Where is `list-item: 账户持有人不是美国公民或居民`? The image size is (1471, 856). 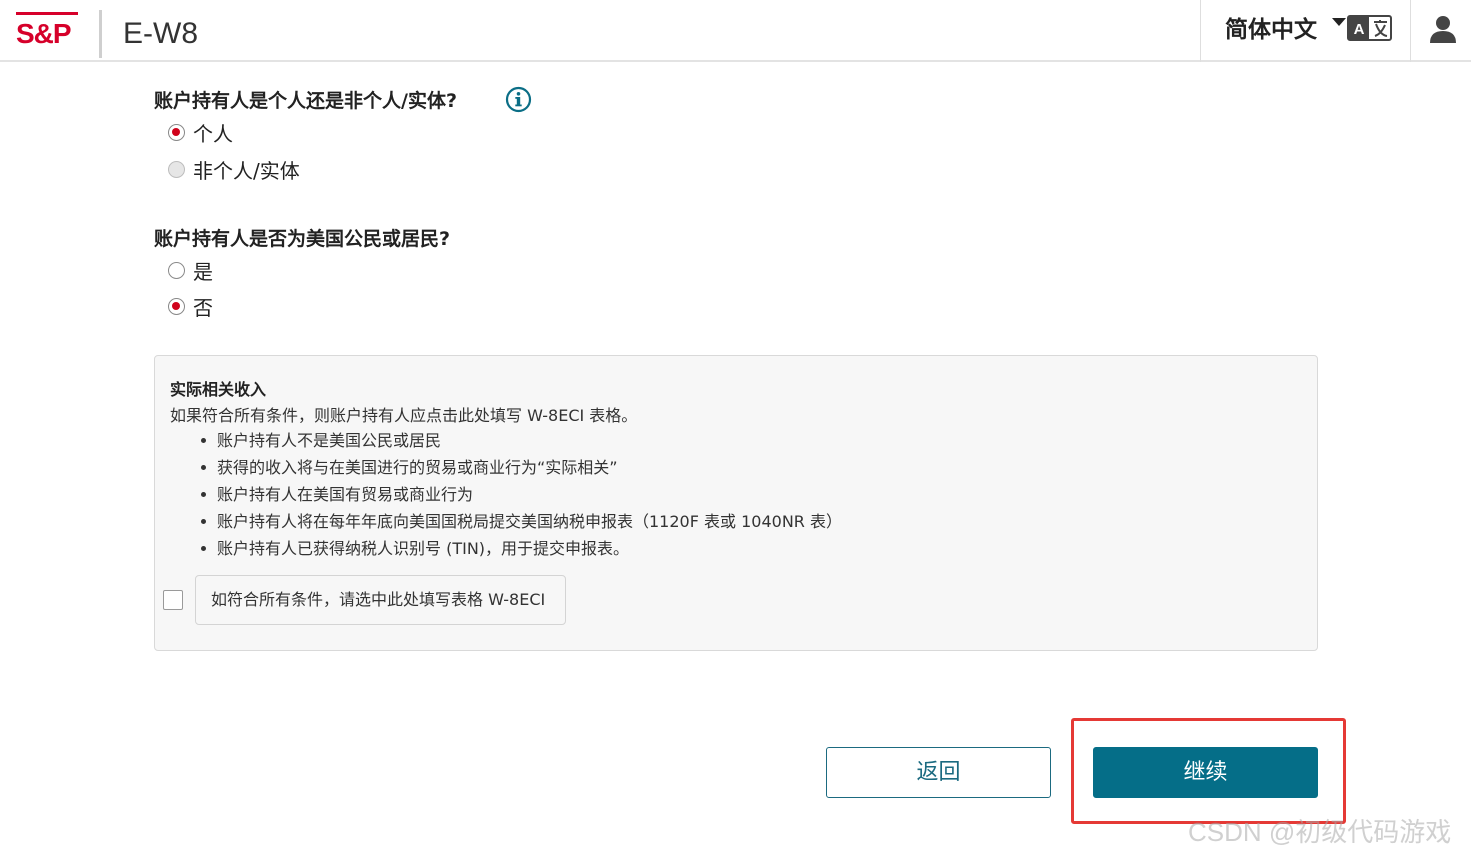
list-item: 账户持有人不是美国公民或居民 is located at coordinates (518, 440).